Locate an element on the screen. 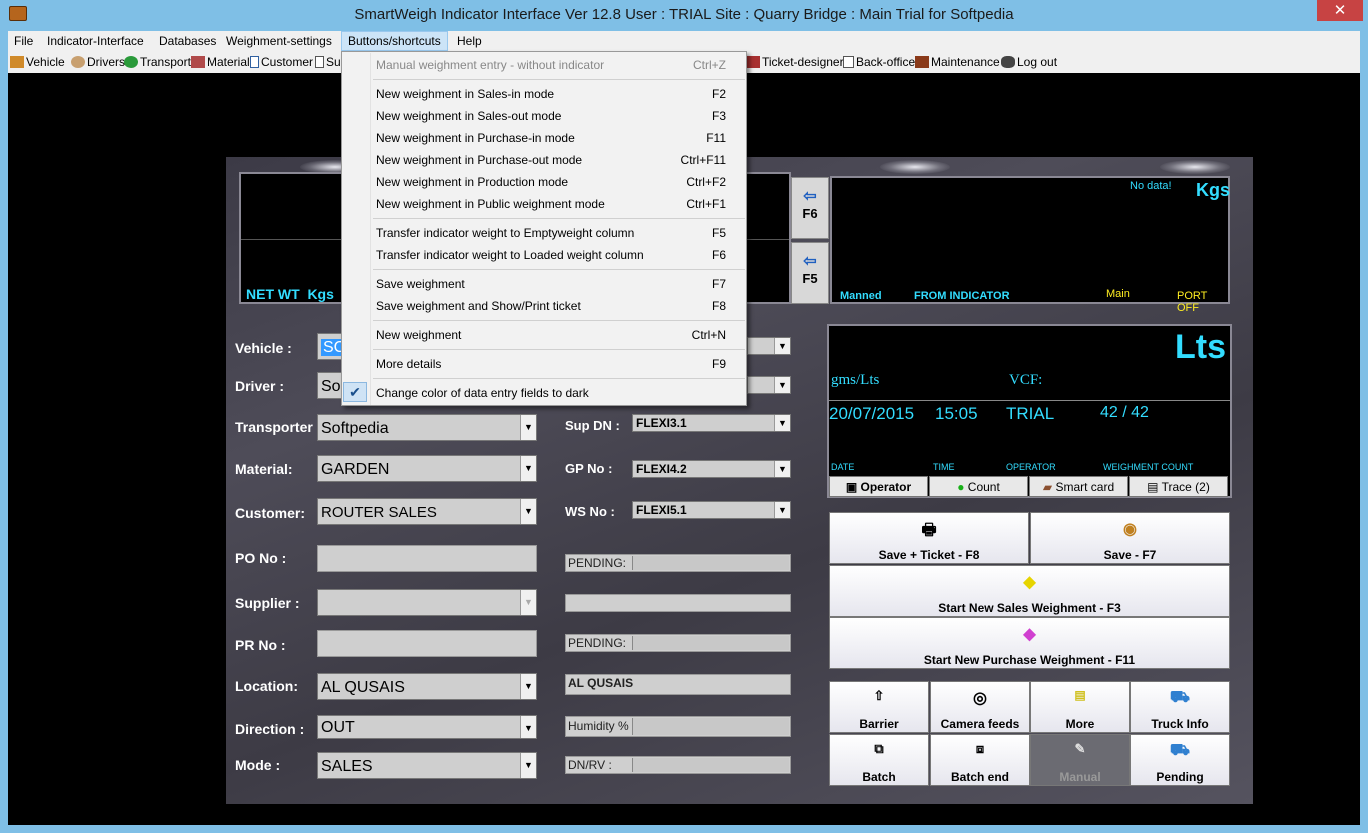  more-button: ▤ More is located at coordinates (1080, 707).